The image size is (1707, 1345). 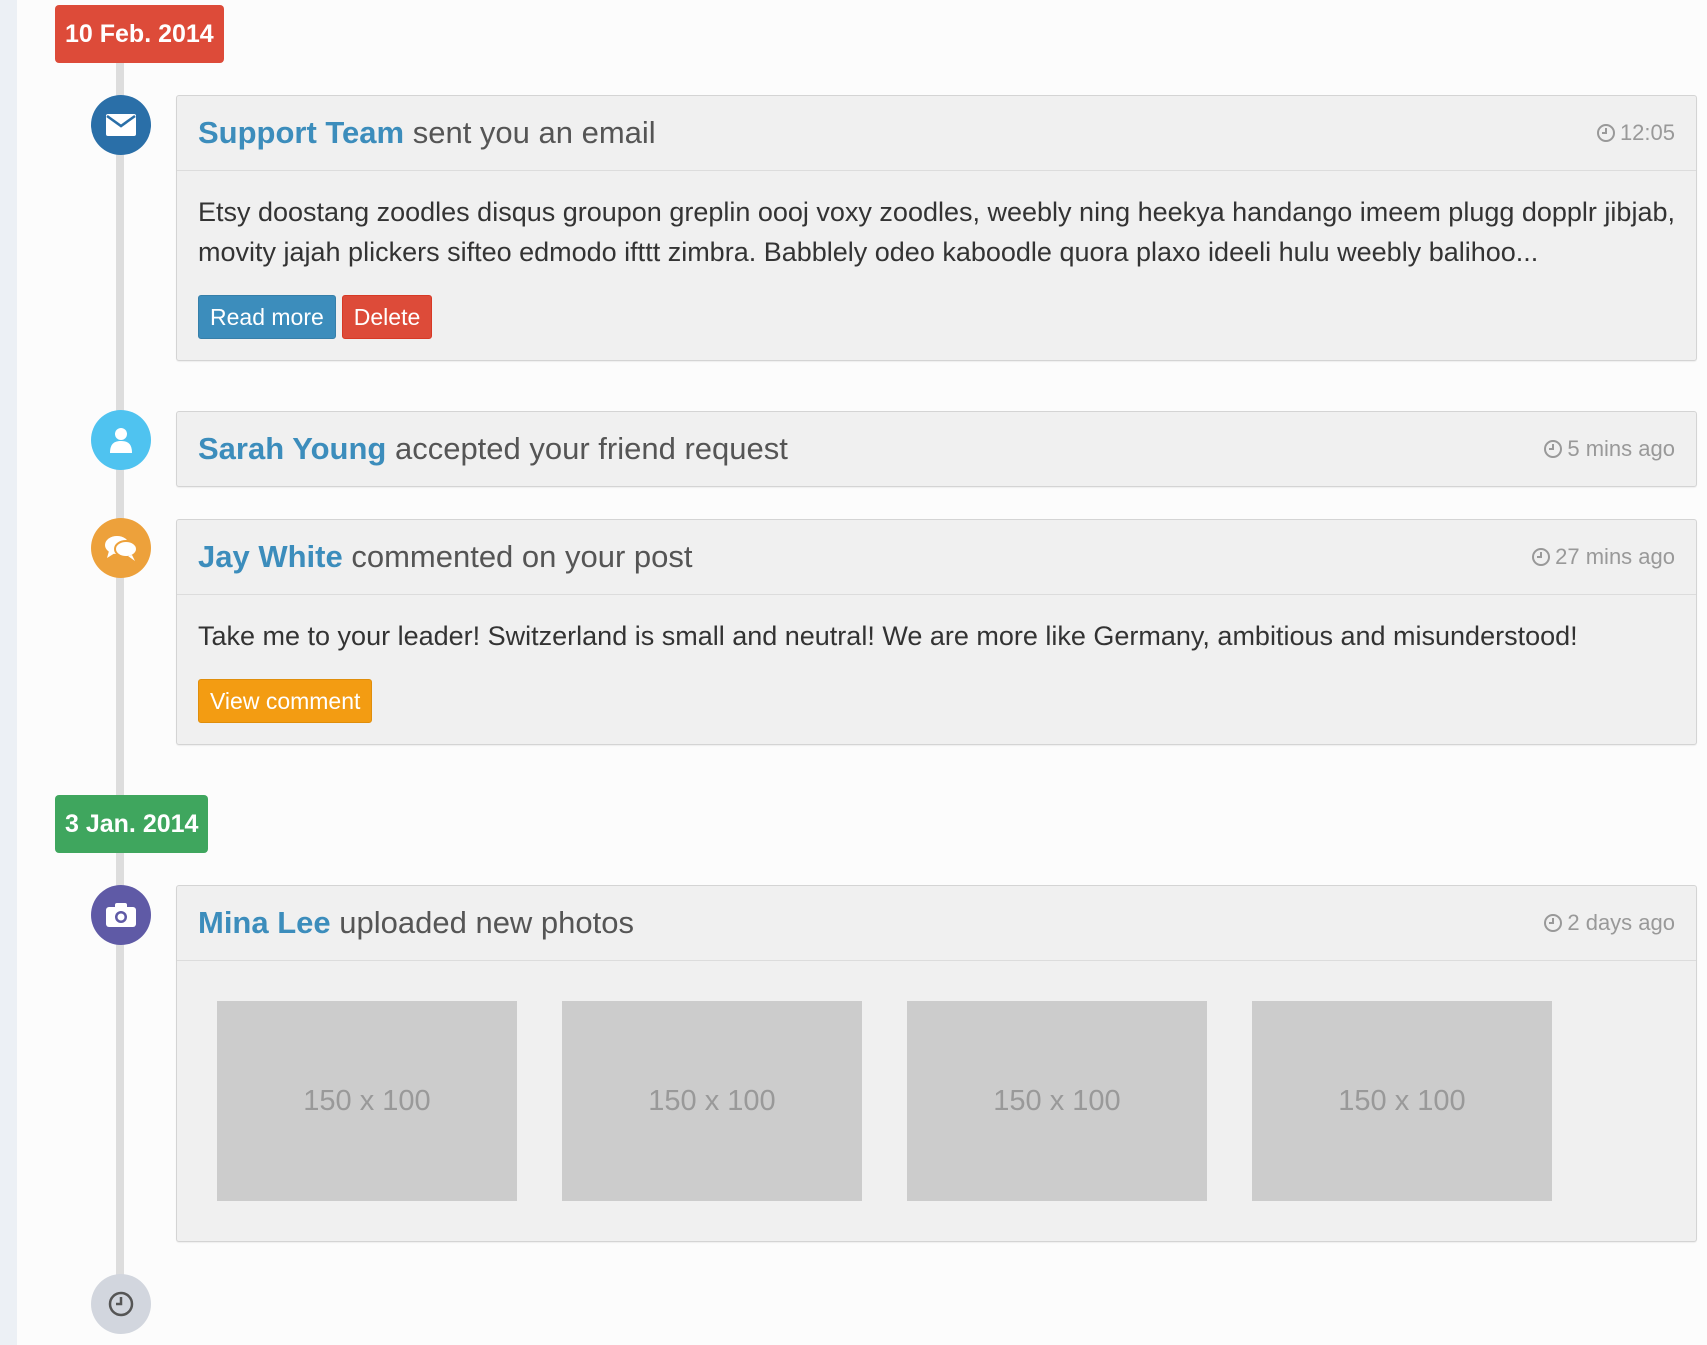 What do you see at coordinates (936, 133) in the screenshot?
I see `item-header: Support Team sent you an email 12:05` at bounding box center [936, 133].